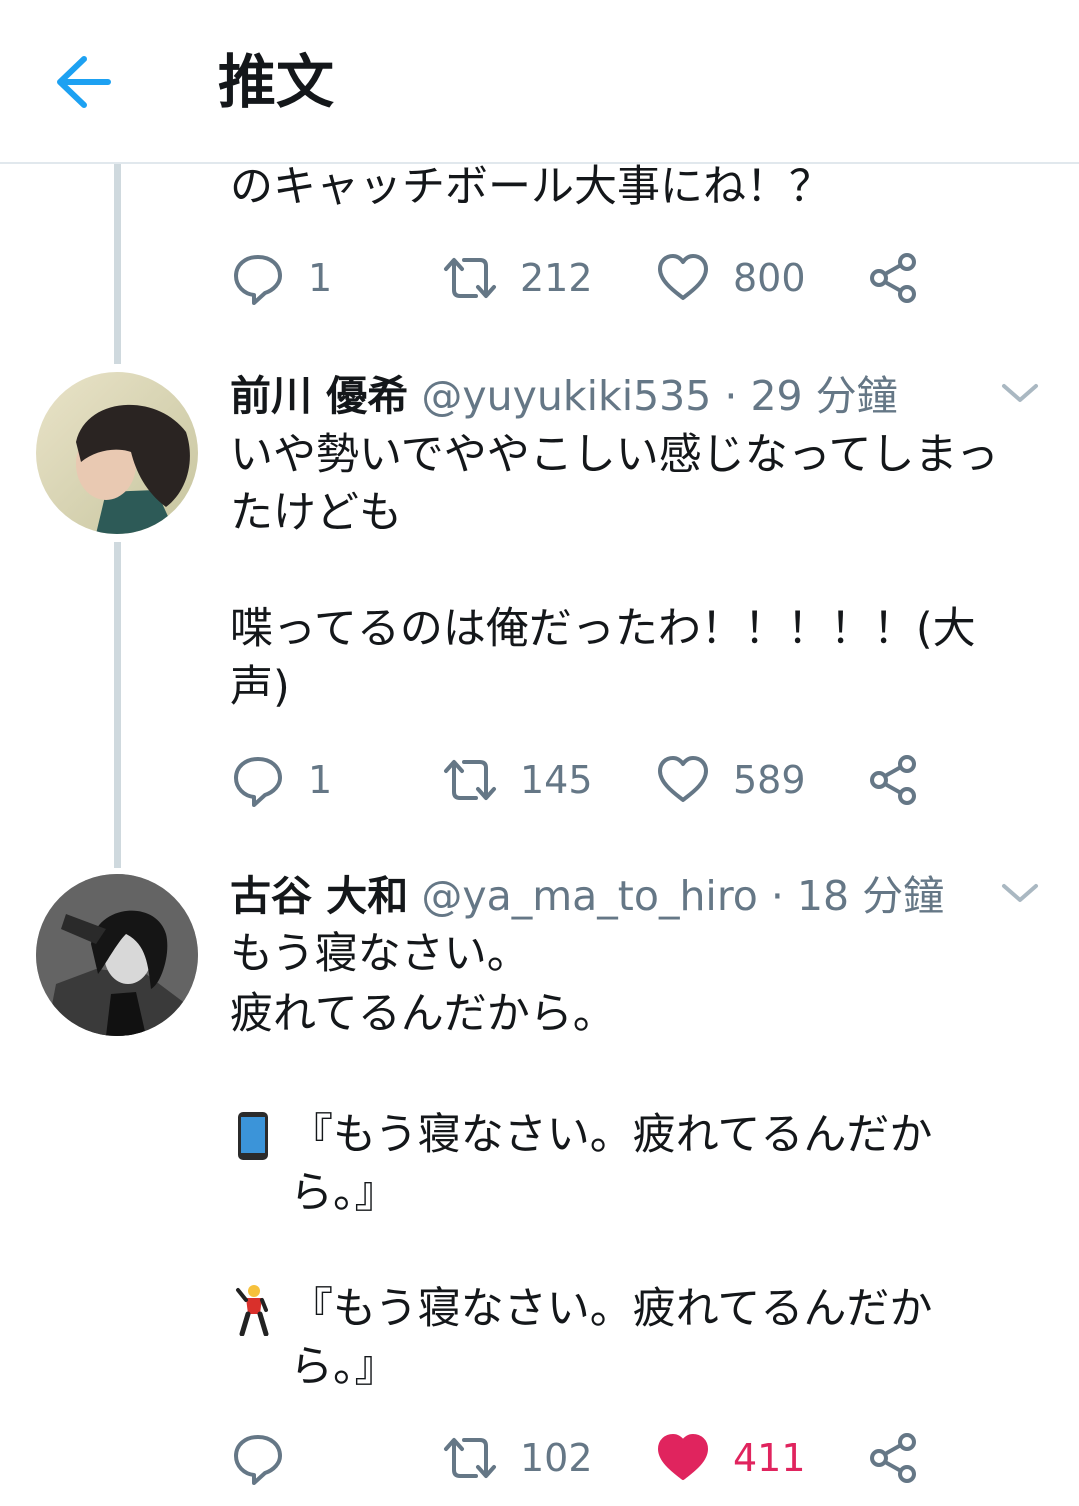 The image size is (1079, 1506). What do you see at coordinates (276, 82) in the screenshot?
I see `page-title: 推文` at bounding box center [276, 82].